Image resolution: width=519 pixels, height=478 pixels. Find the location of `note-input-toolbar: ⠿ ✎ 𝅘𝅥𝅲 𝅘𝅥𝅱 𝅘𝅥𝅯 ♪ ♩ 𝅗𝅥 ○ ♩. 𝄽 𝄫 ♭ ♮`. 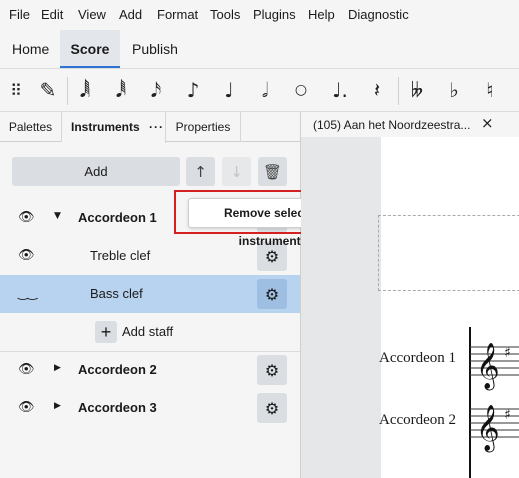

note-input-toolbar: ⠿ ✎ 𝅘𝅥𝅲 𝅘𝅥𝅱 𝅘𝅥𝅯 ♪ ♩ 𝅗𝅥 ○ ♩. 𝄽 𝄫 ♭ ♮ is located at coordinates (259, 90).